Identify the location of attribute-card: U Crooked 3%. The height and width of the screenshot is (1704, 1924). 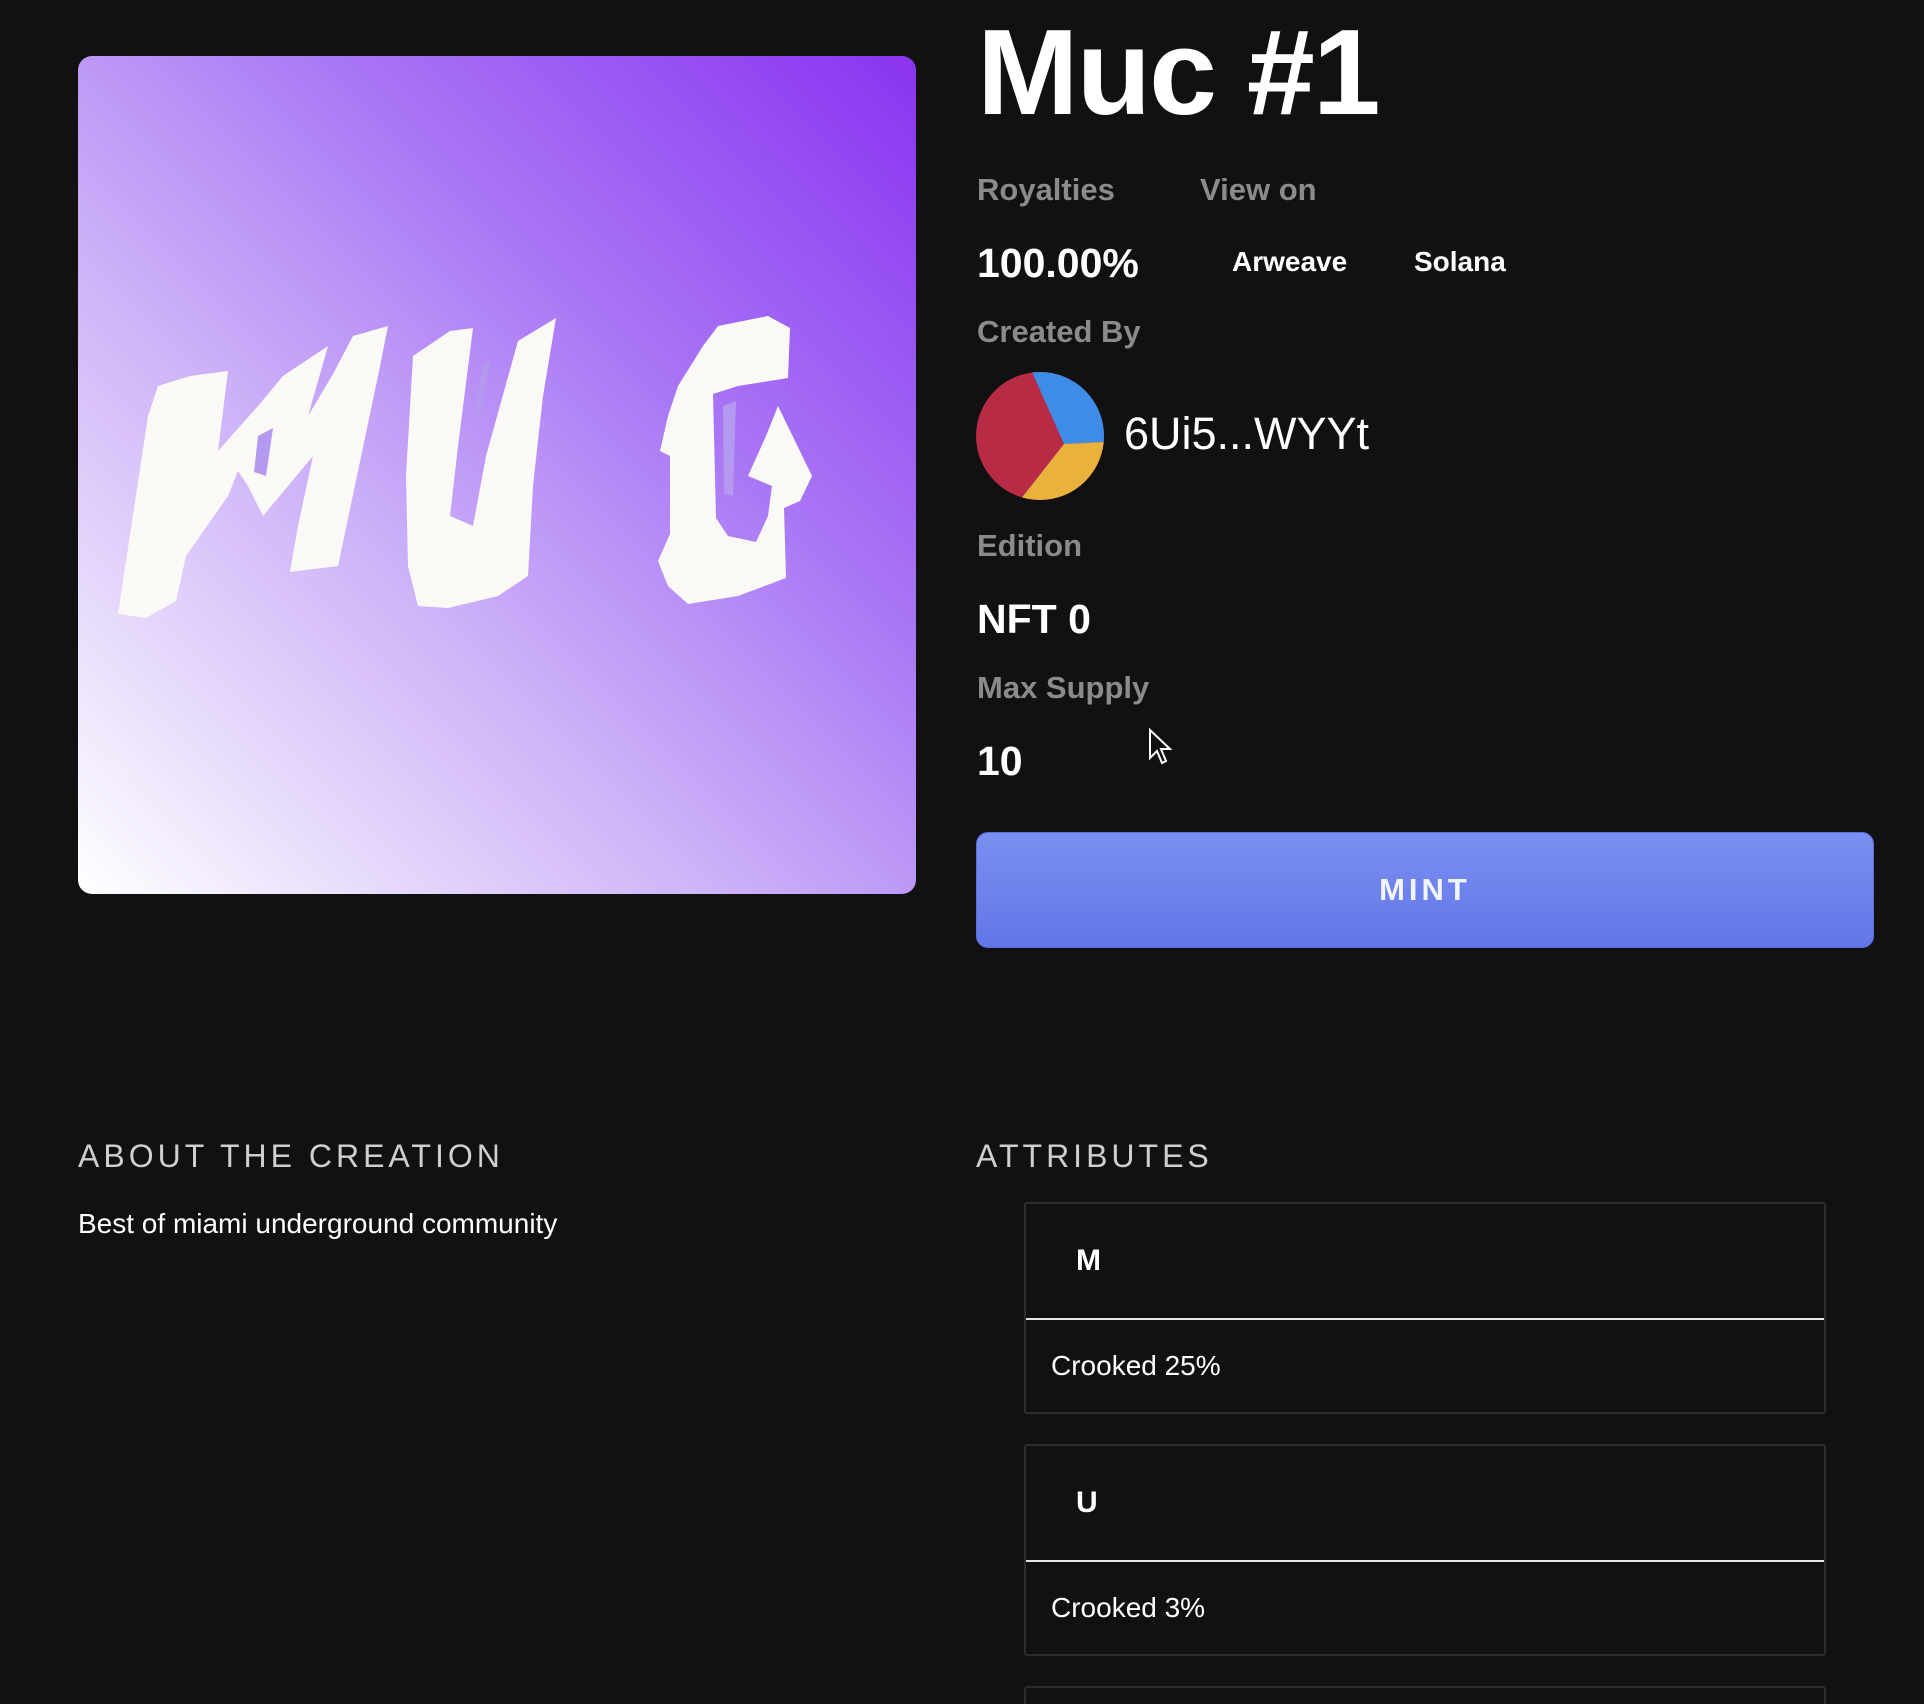
(1425, 1550).